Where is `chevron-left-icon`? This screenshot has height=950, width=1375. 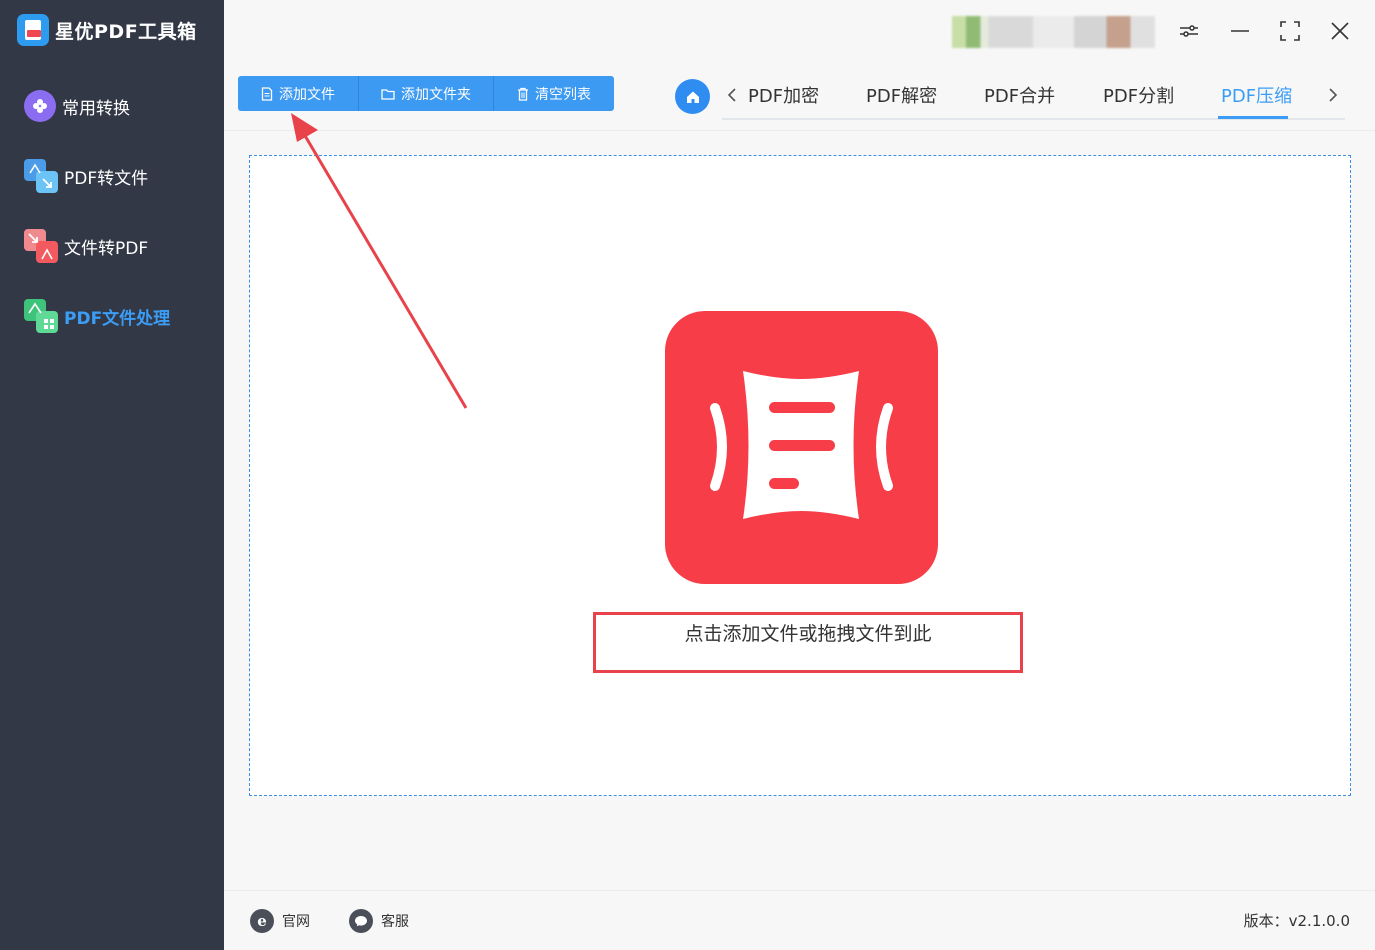
chevron-left-icon is located at coordinates (731, 95).